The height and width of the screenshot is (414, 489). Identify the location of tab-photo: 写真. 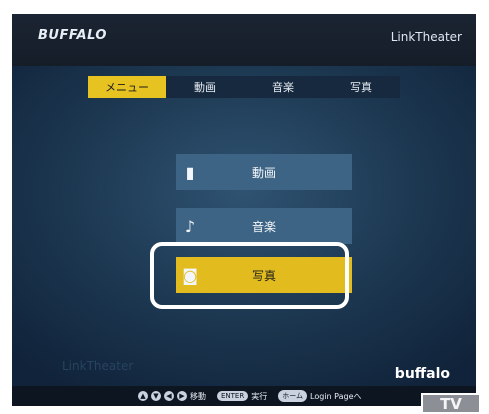
(361, 87).